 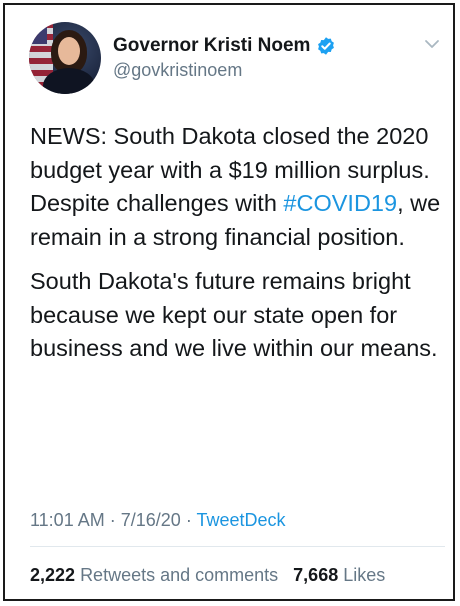 I want to click on retweets-stat: 2,222 Retweets and comments, so click(x=154, y=575).